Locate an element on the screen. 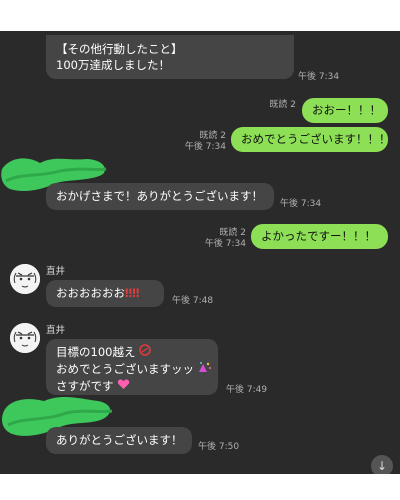  message-text: 目標の100越え is located at coordinates (96, 352).